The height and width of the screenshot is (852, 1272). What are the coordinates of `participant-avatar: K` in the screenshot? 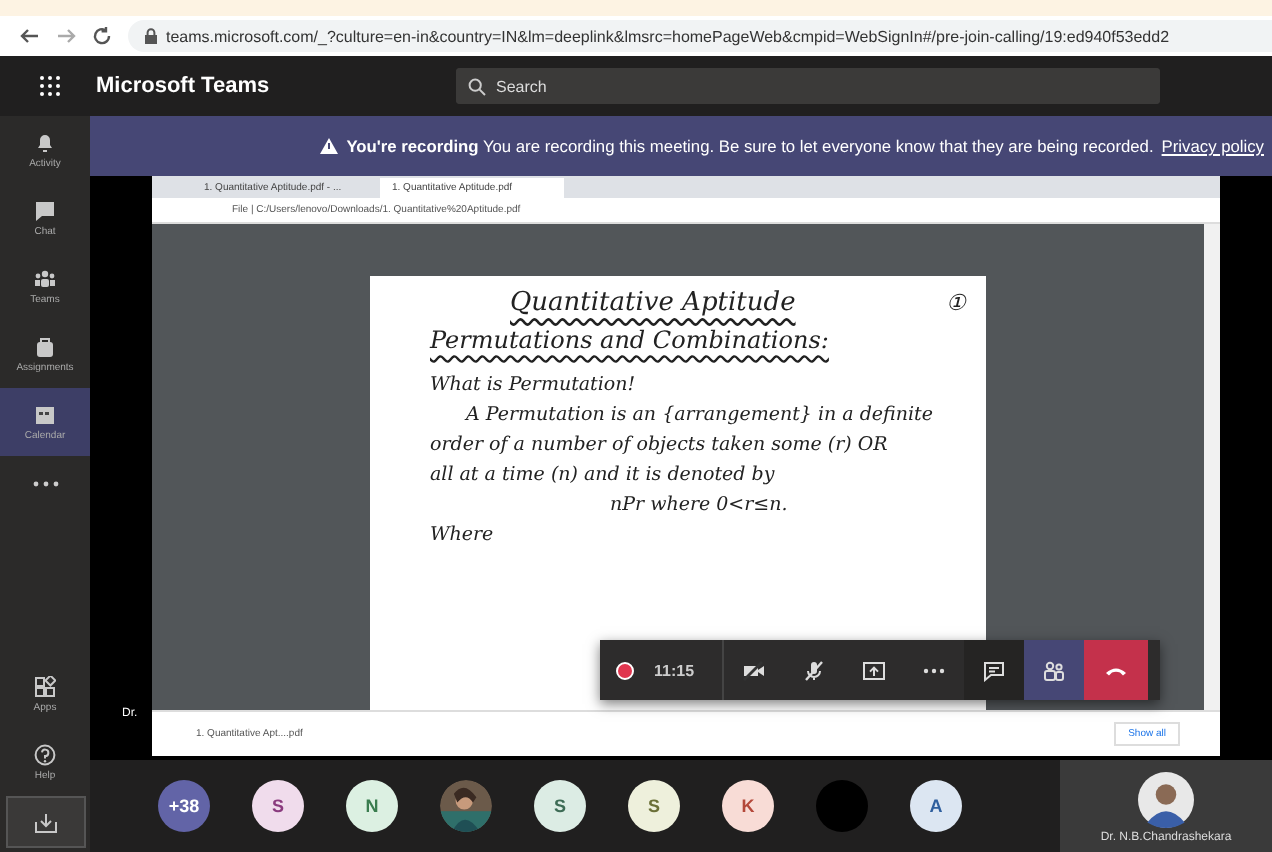 It's located at (748, 806).